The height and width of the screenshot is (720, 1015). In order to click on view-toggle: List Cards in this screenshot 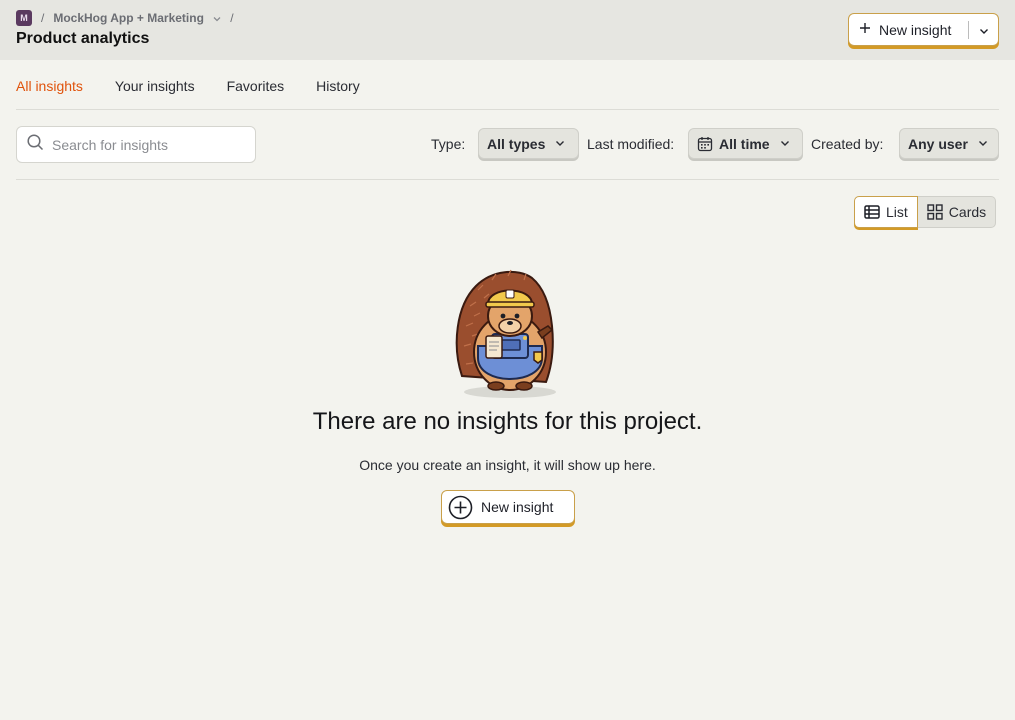, I will do `click(925, 212)`.